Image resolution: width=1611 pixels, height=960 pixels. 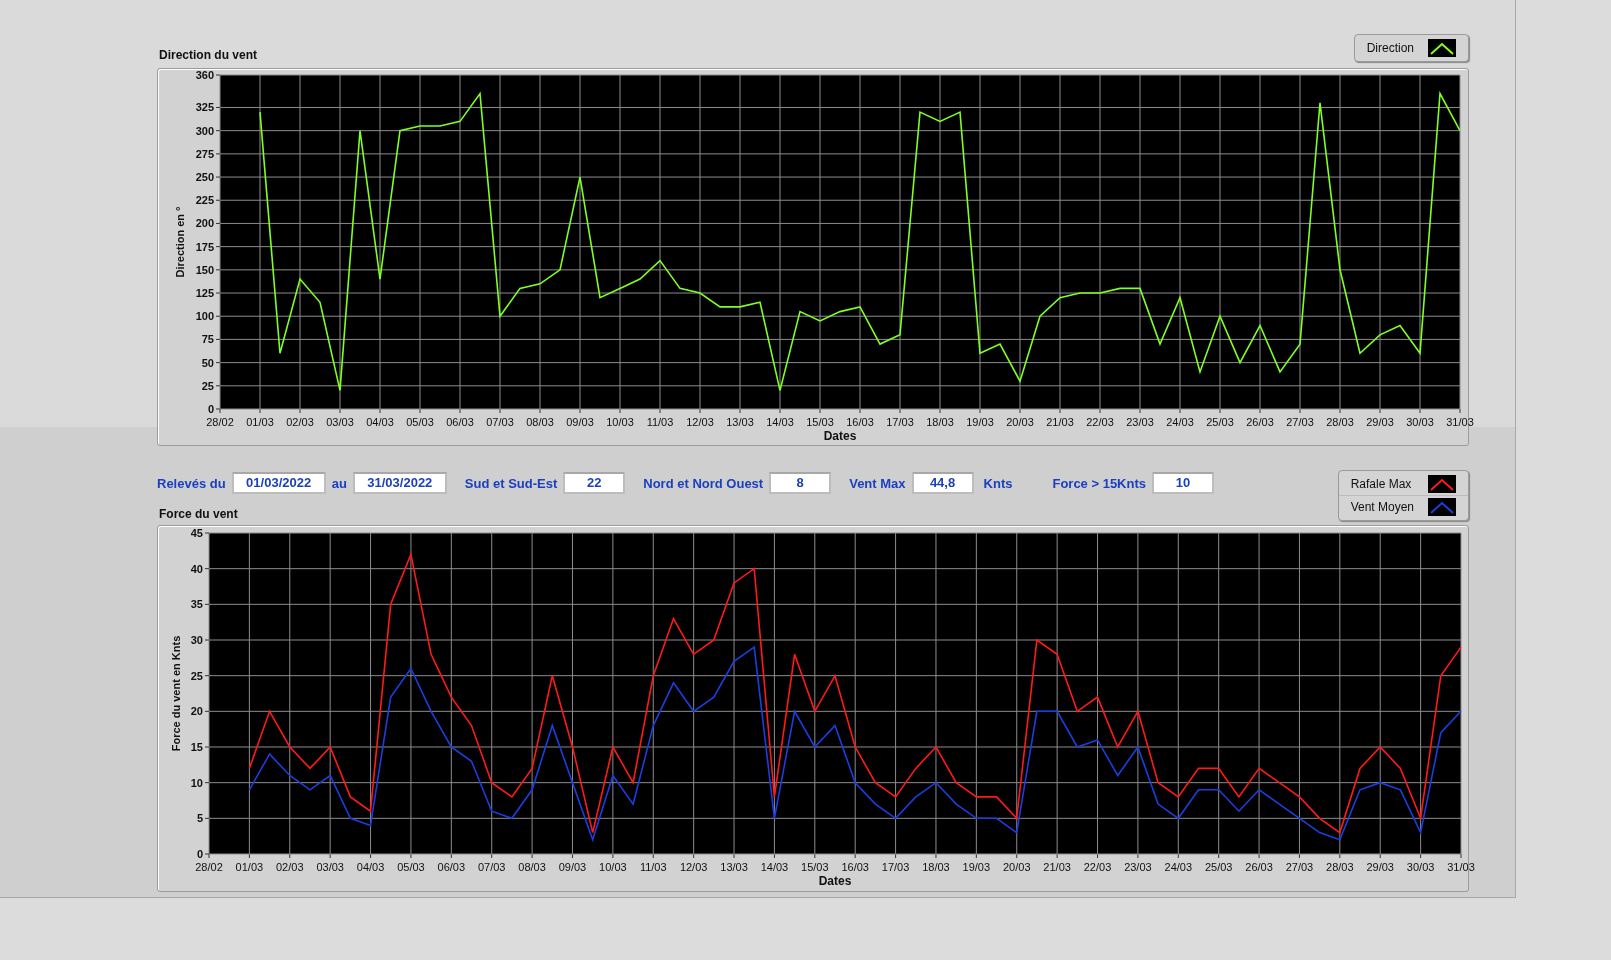 I want to click on axis-tick-label: 10, so click(x=196, y=782).